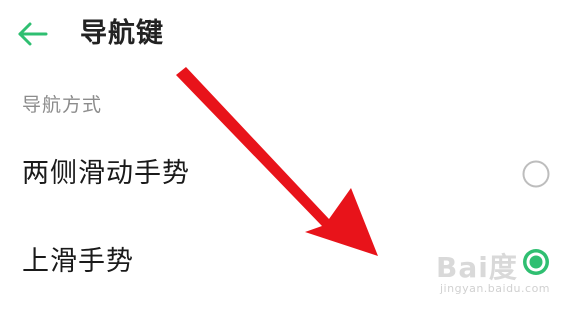  Describe the element at coordinates (62, 105) in the screenshot. I see `section-label: 导航方式` at that location.